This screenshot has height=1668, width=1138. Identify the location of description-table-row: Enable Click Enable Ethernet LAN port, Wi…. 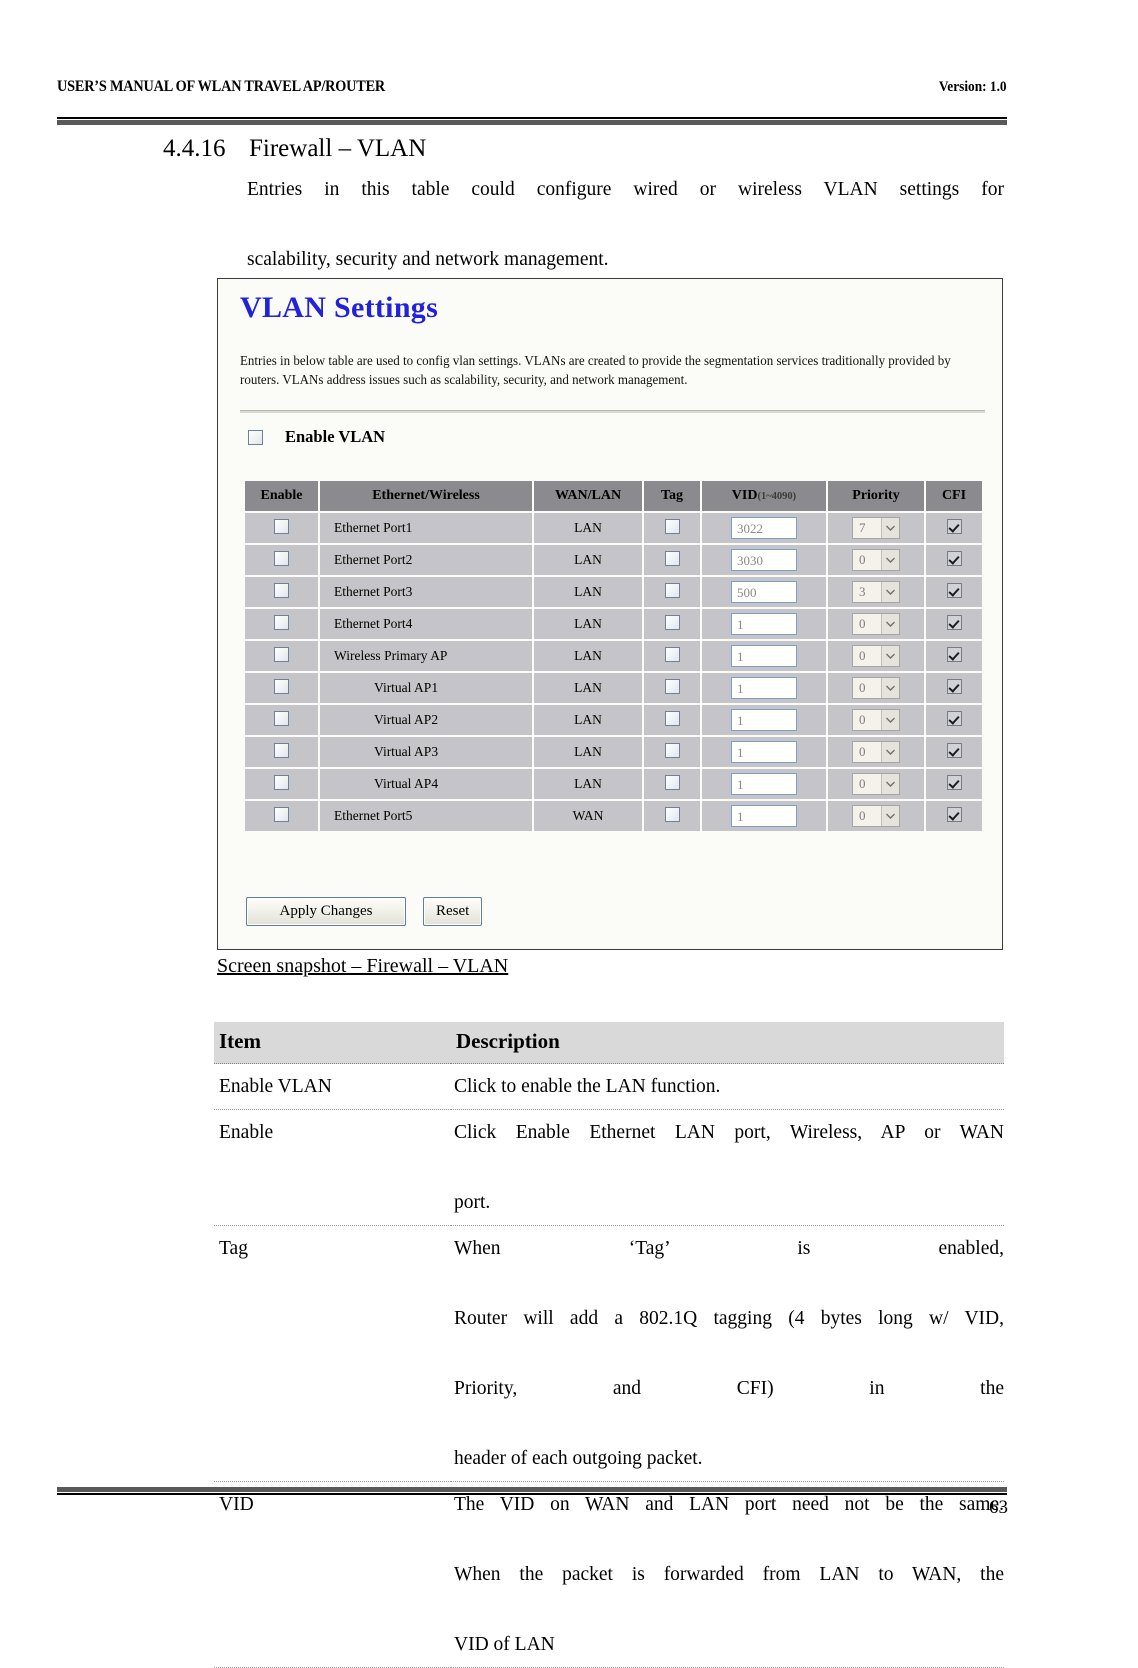
(609, 1167).